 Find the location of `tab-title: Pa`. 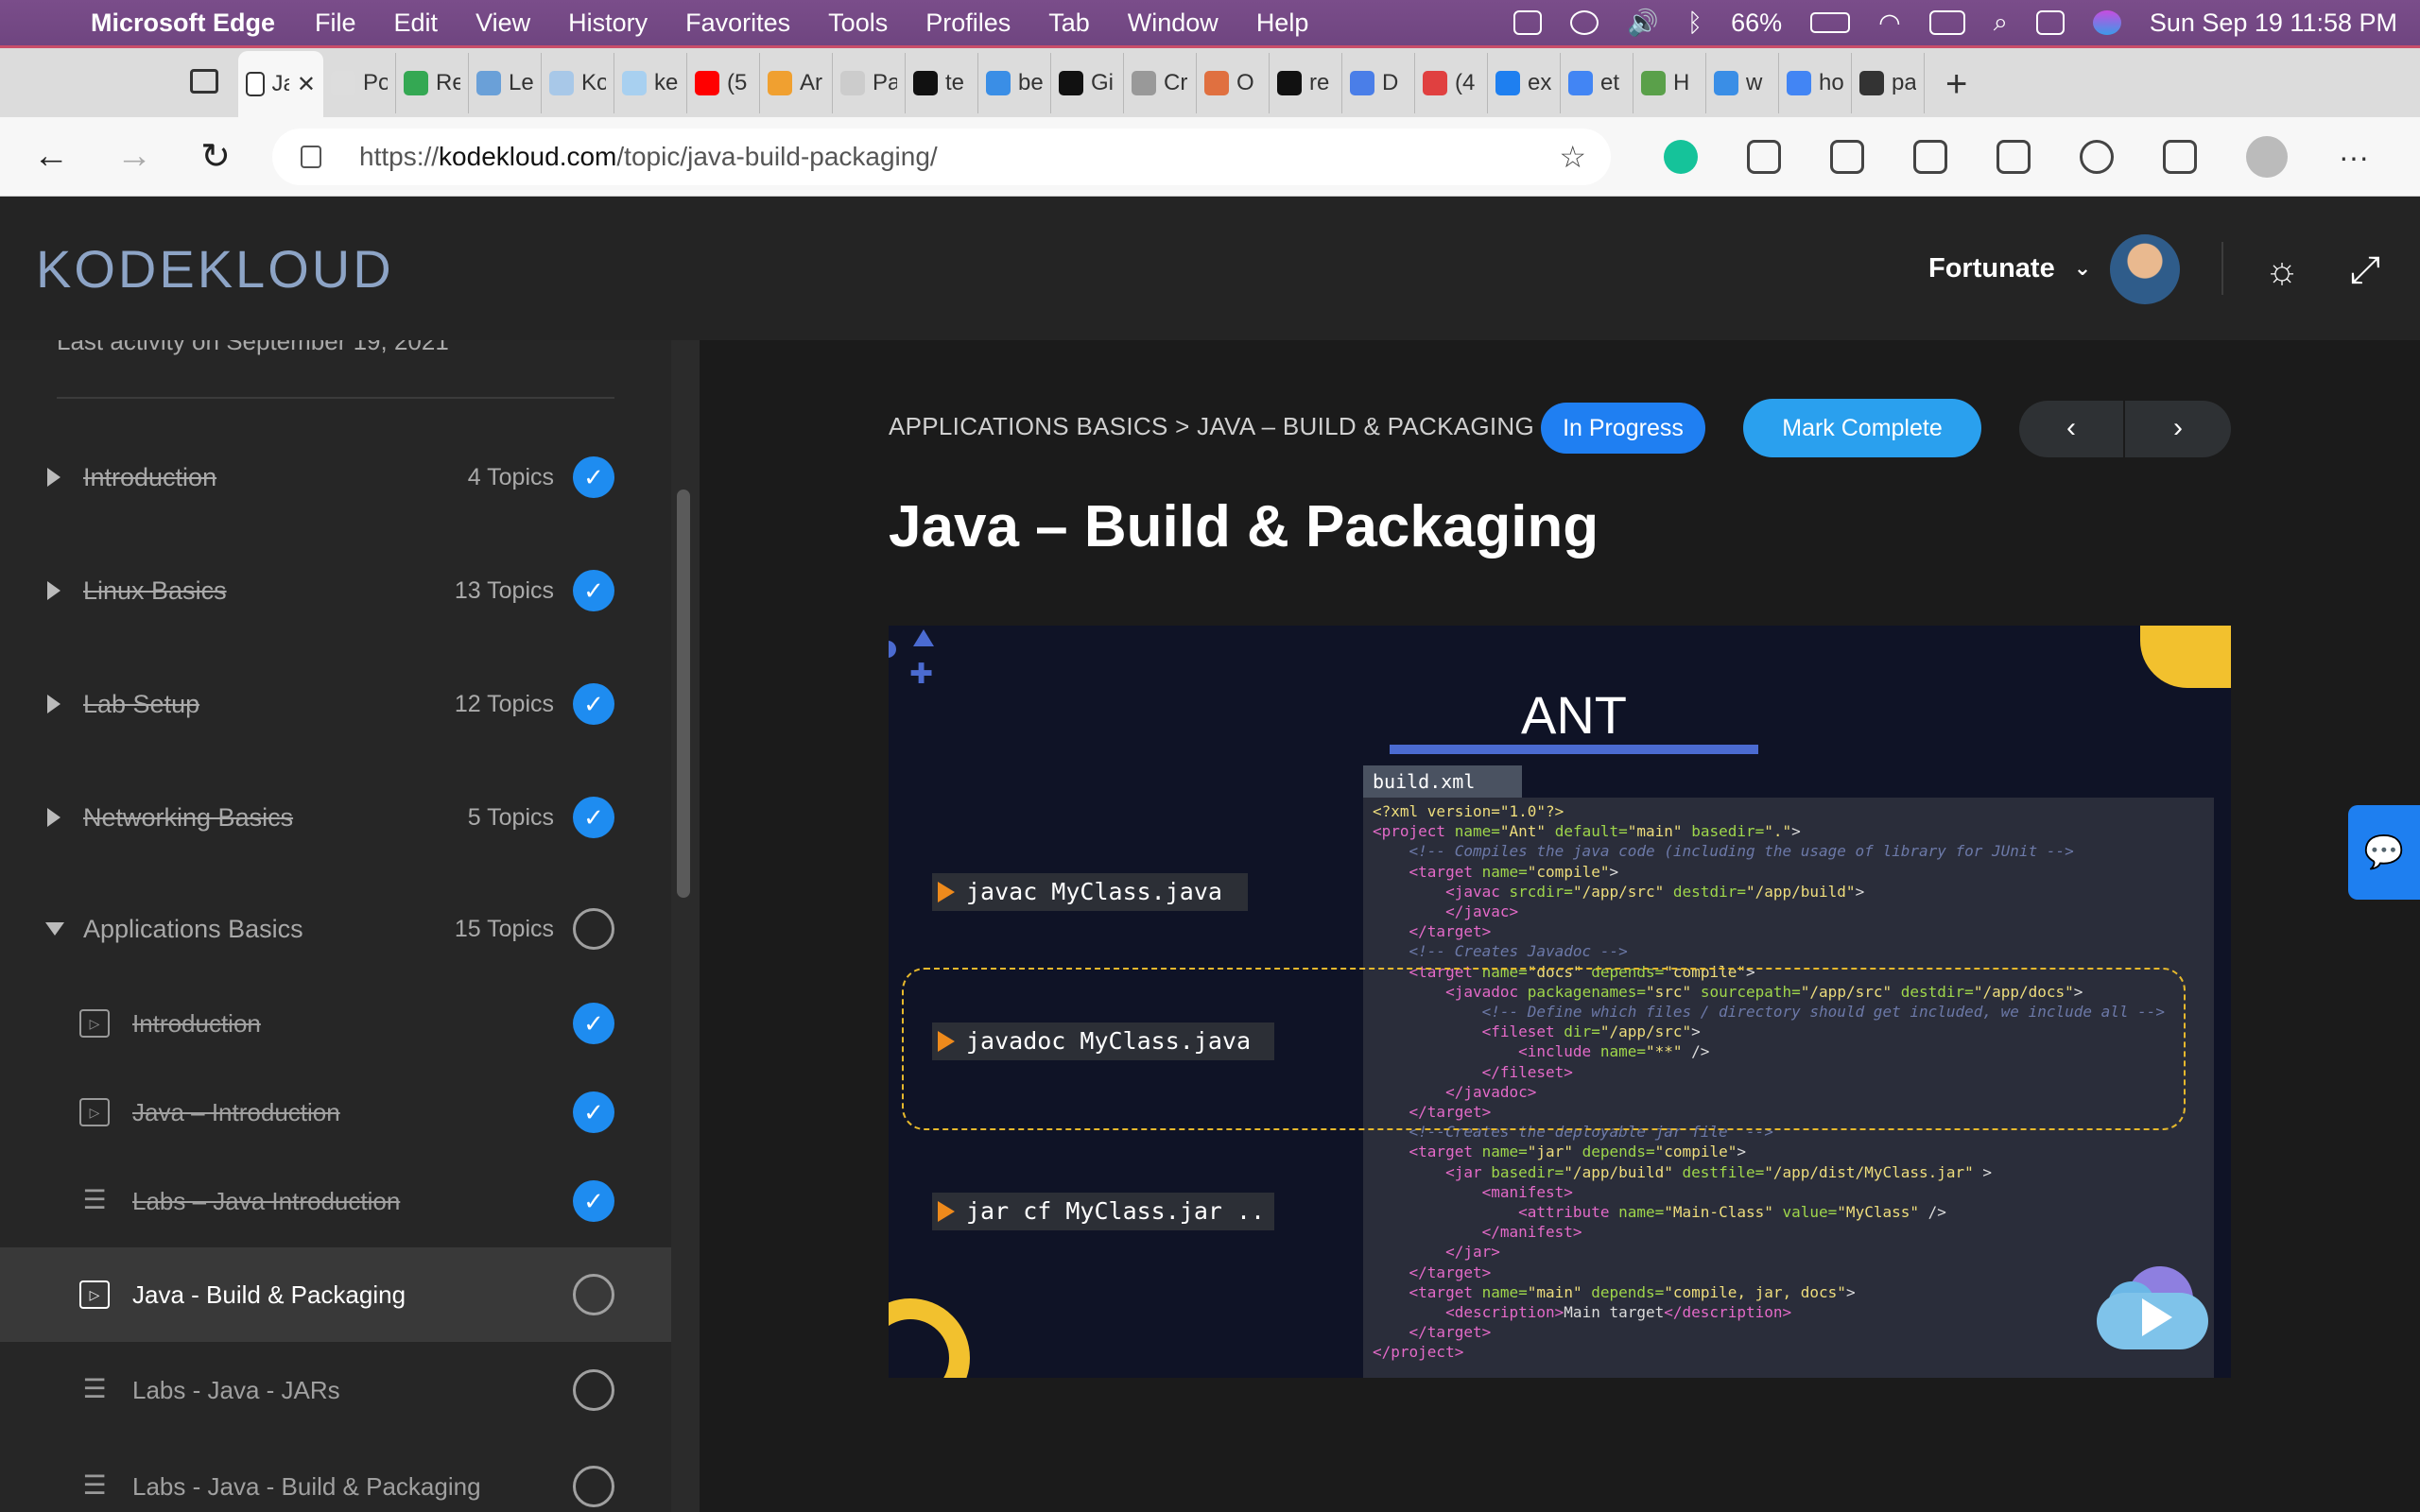

tab-title: Pa is located at coordinates (885, 83).